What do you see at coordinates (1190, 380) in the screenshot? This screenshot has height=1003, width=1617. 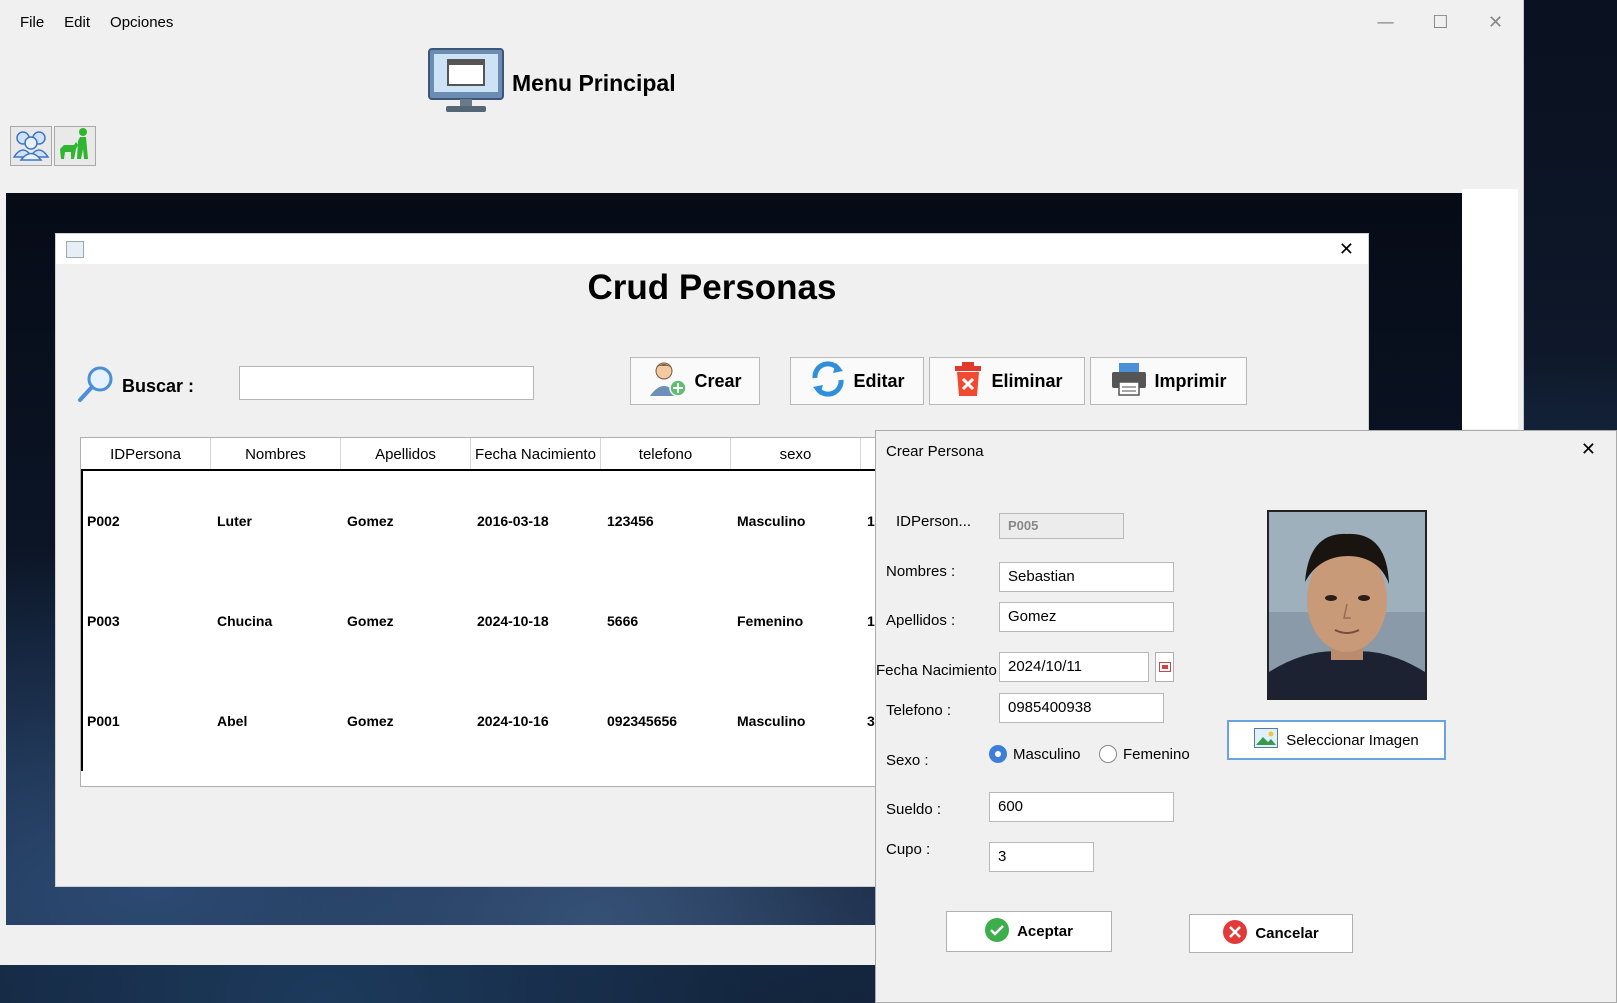 I see `print-button-label: Imprimir` at bounding box center [1190, 380].